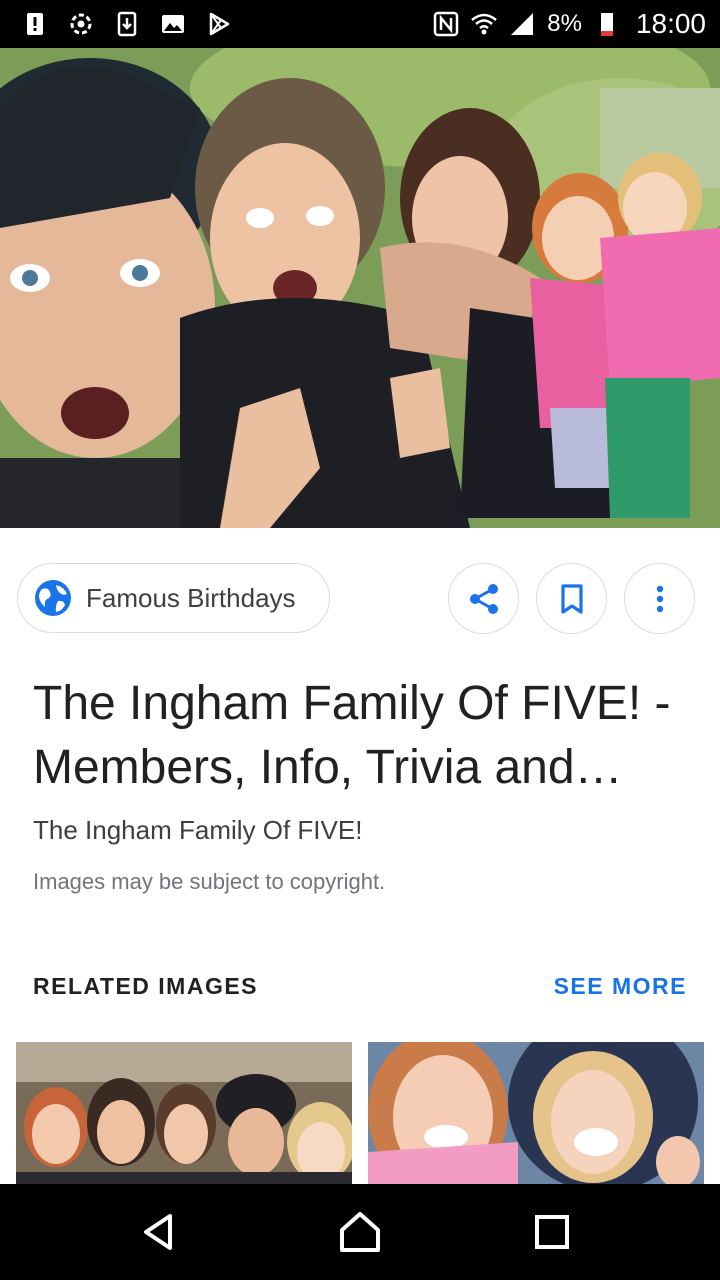 Image resolution: width=720 pixels, height=1280 pixels. What do you see at coordinates (173, 24) in the screenshot?
I see `image-icon` at bounding box center [173, 24].